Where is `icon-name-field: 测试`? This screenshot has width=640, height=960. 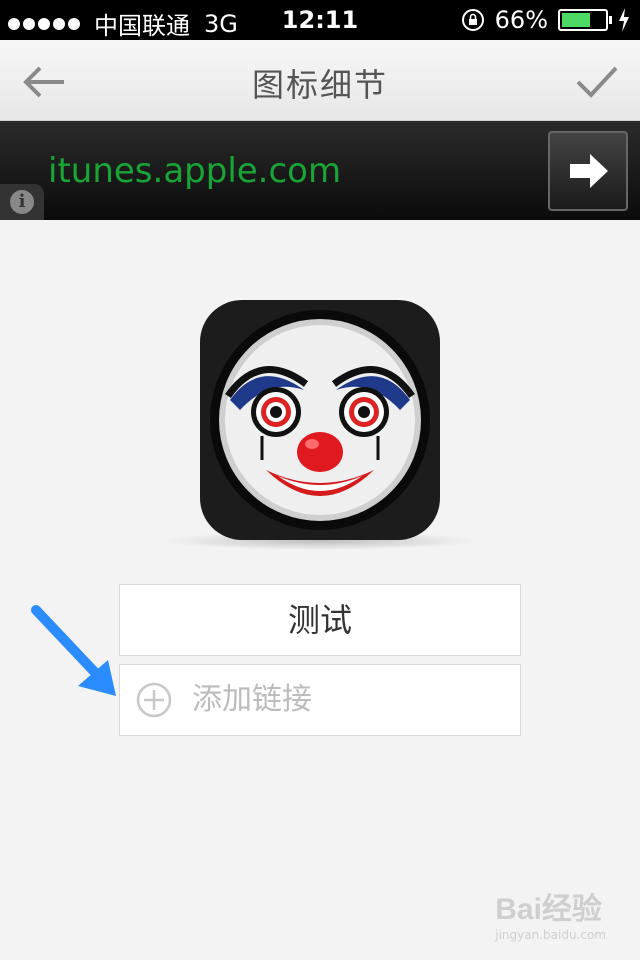 icon-name-field: 测试 is located at coordinates (320, 620).